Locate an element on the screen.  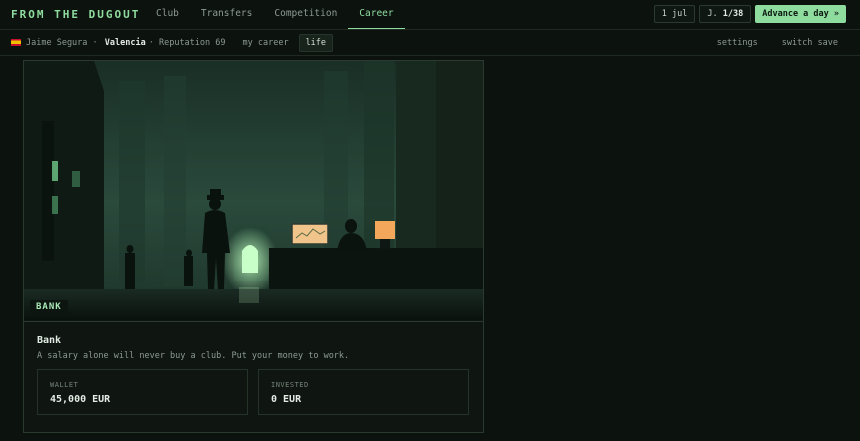
scene-label: BANK is located at coordinates (49, 307).